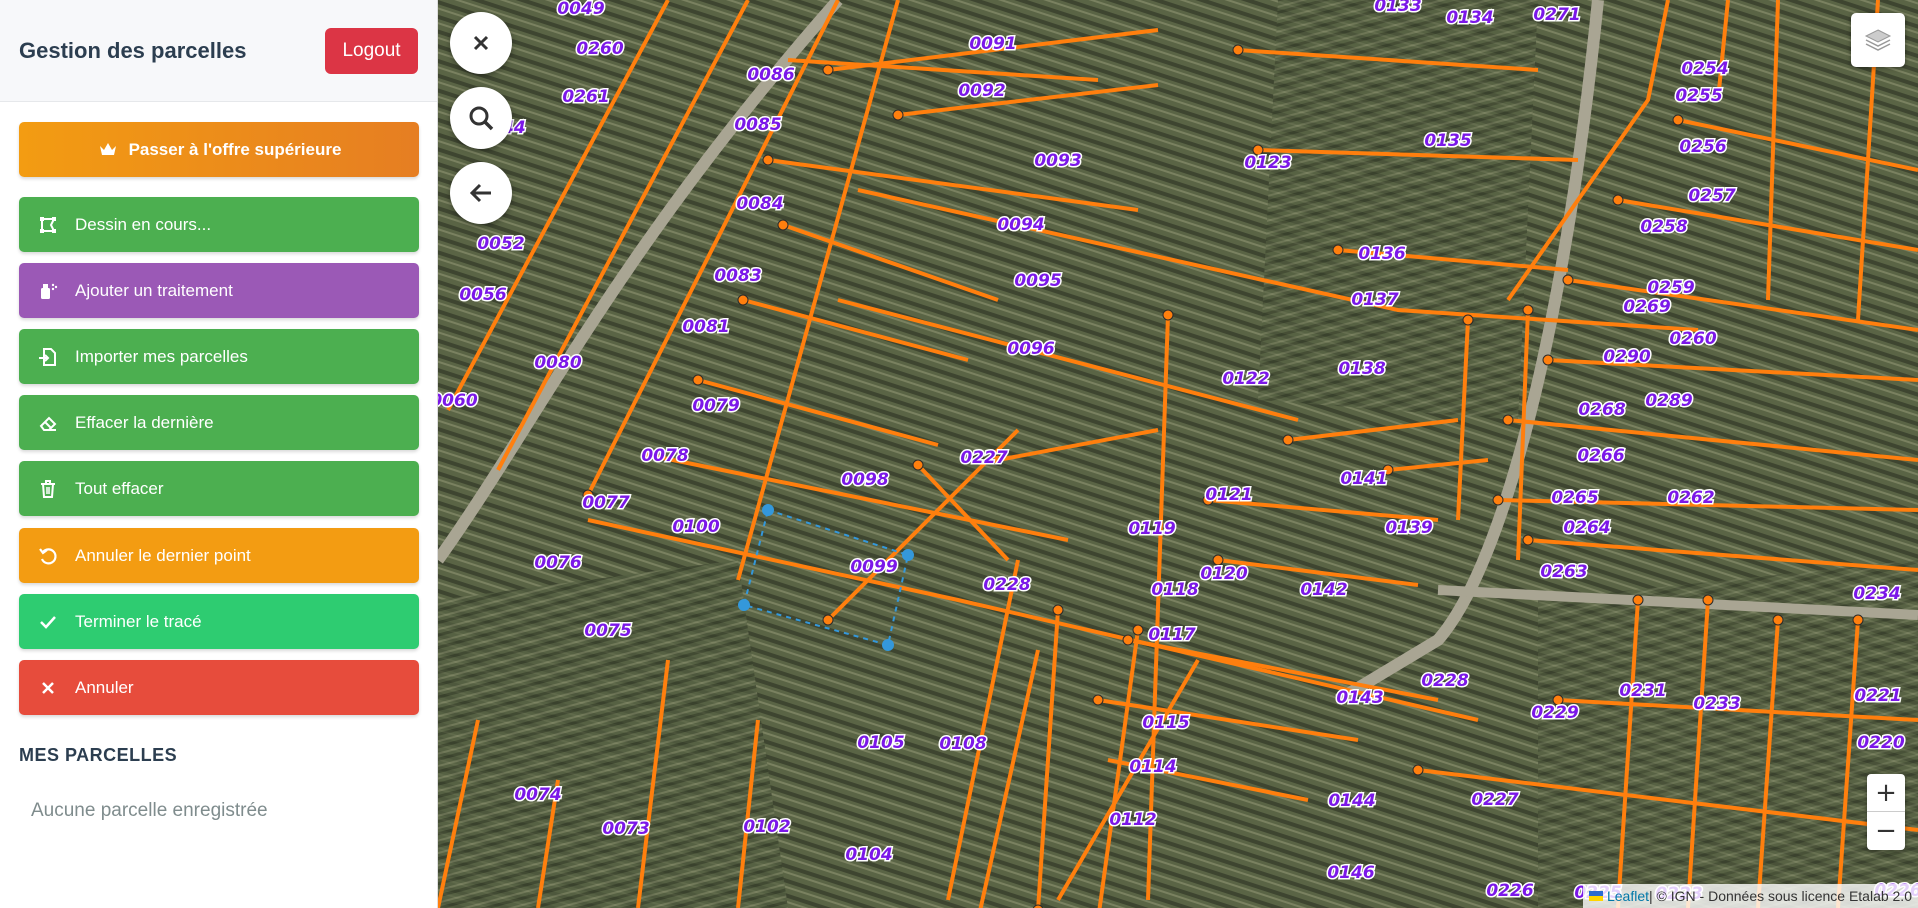 This screenshot has width=1918, height=908. What do you see at coordinates (1375, 300) in the screenshot?
I see `parcel-label: 0137` at bounding box center [1375, 300].